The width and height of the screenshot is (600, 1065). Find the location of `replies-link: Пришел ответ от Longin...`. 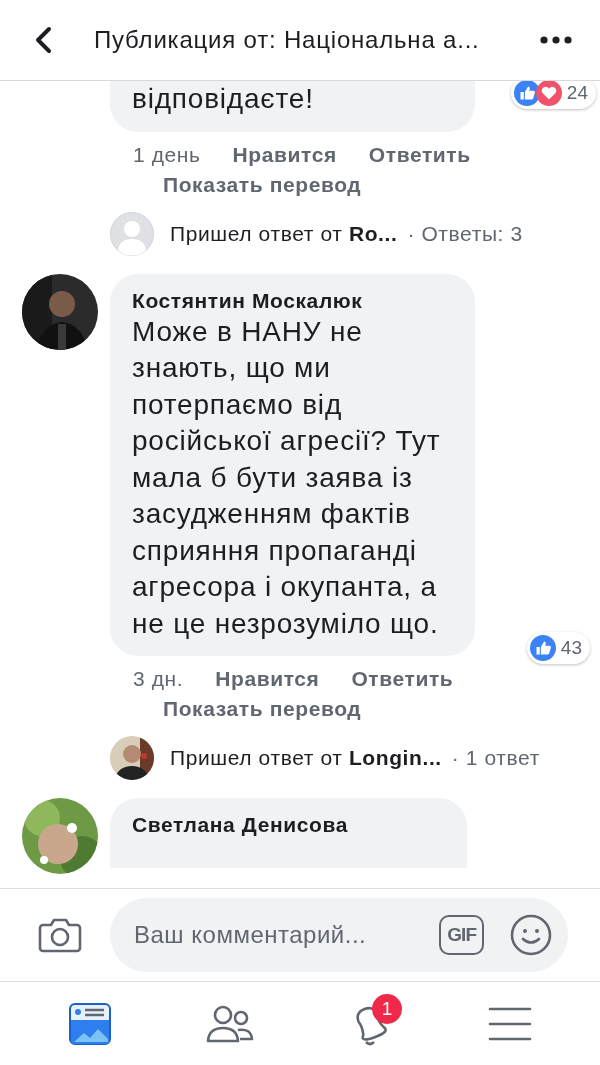

replies-link: Пришел ответ от Longin... is located at coordinates (306, 758).